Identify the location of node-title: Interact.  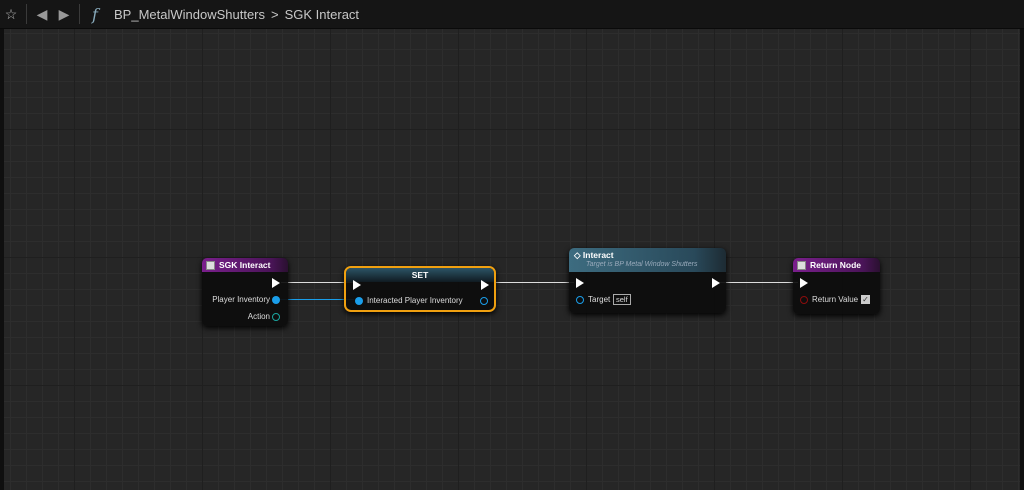
(598, 255).